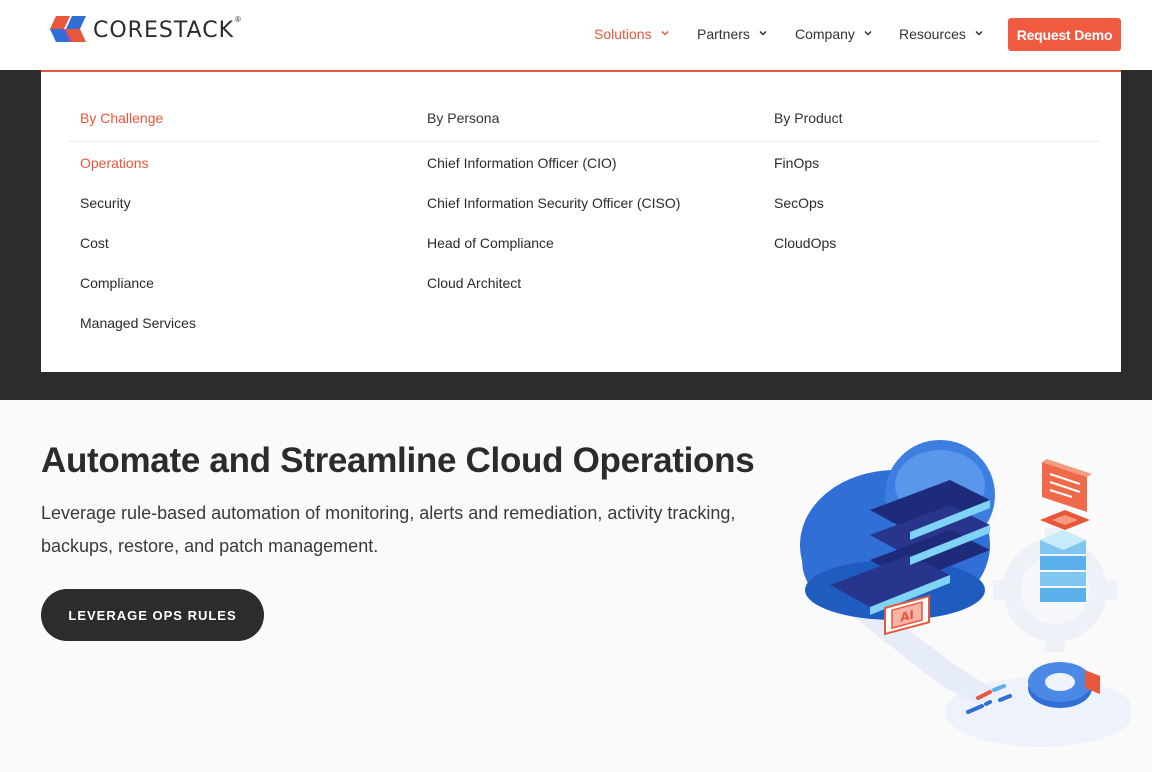 The width and height of the screenshot is (1152, 772). Describe the element at coordinates (796, 163) in the screenshot. I see `menu-link-finops: FinOps` at that location.